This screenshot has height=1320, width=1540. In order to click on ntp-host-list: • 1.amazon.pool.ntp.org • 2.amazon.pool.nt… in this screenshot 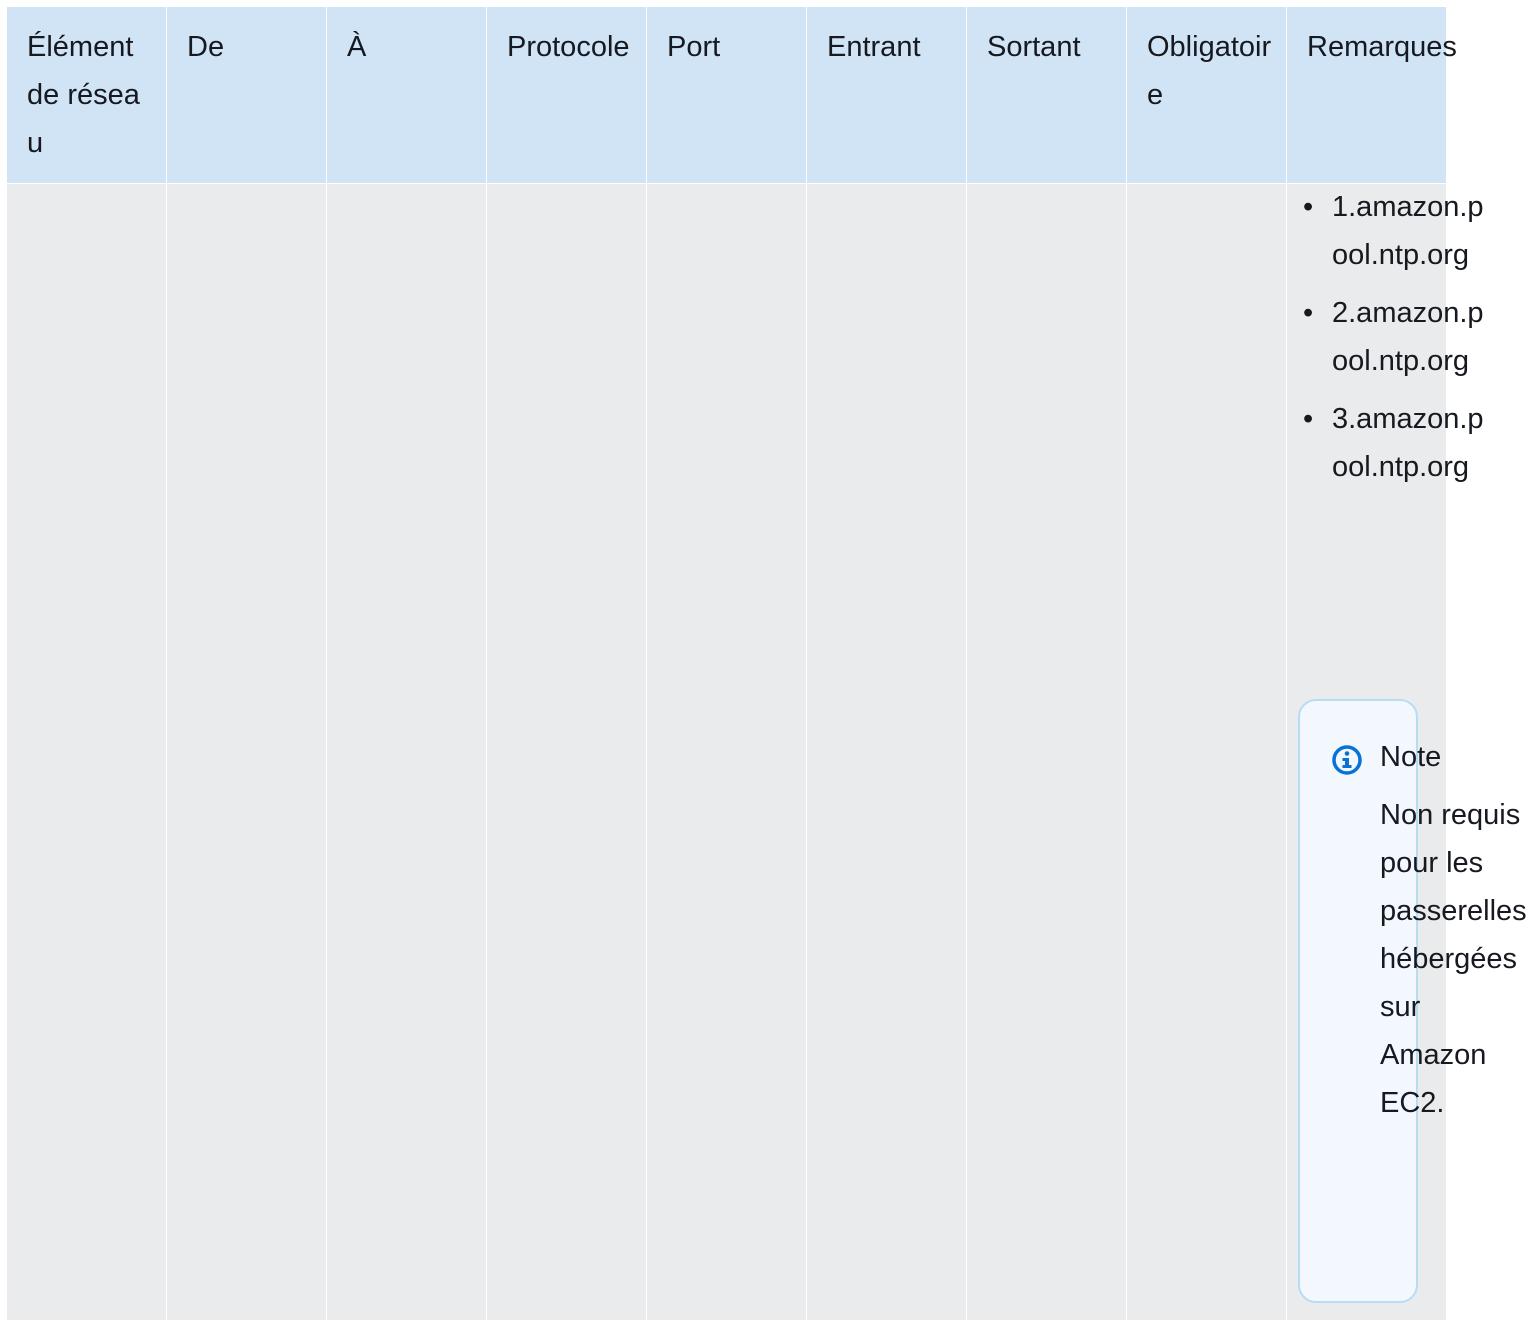, I will do `click(1410, 342)`.